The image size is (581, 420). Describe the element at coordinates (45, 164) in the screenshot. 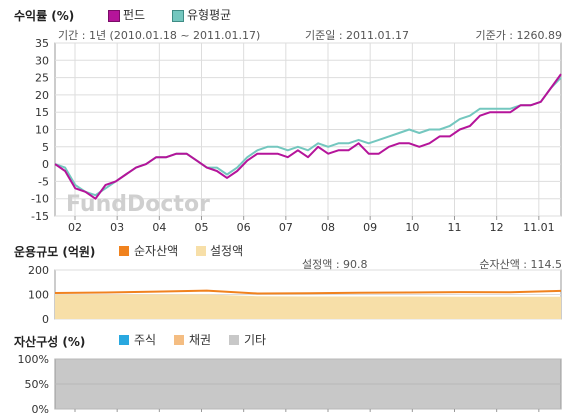

I see `y-tick-label: 0` at that location.